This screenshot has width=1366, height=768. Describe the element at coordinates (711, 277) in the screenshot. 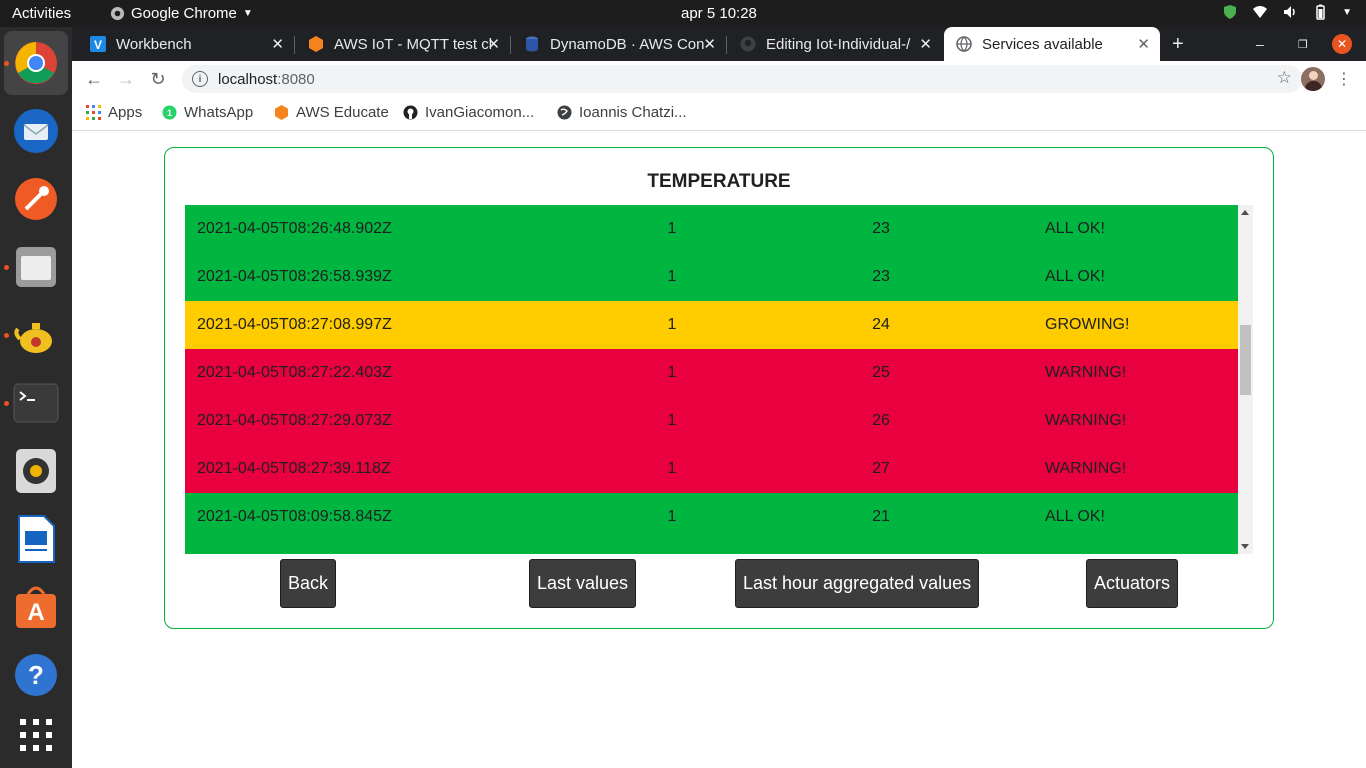

I see `table-row: 2021-04-05T08:26:58.939Z 1 23 ALL OK!` at that location.